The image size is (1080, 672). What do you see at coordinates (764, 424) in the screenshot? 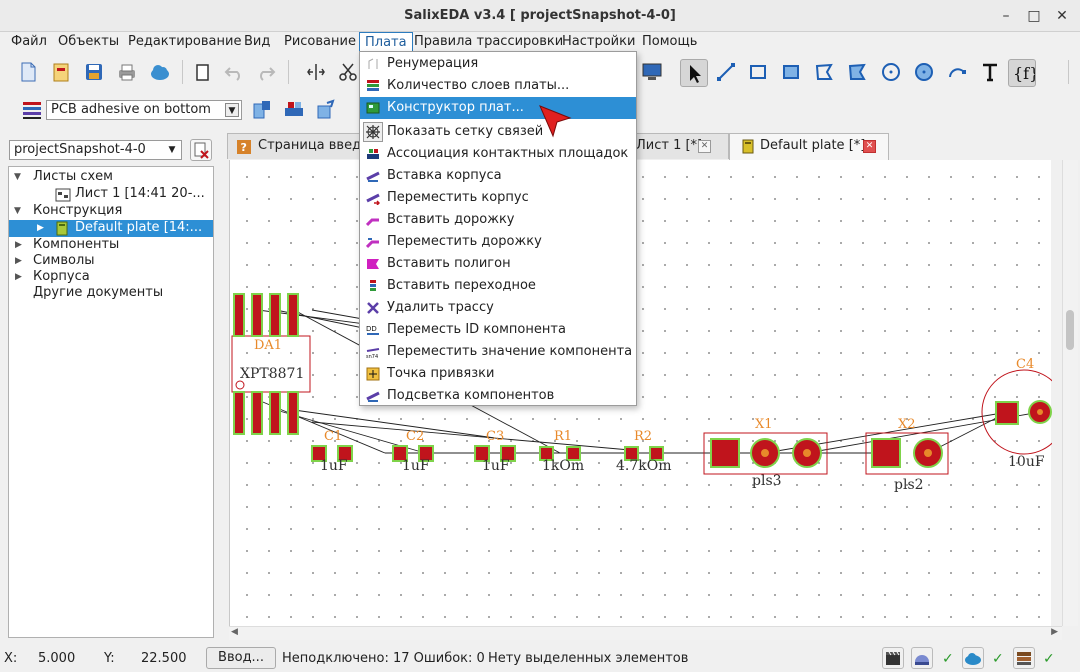
I see `x1-ref: X1` at bounding box center [764, 424].